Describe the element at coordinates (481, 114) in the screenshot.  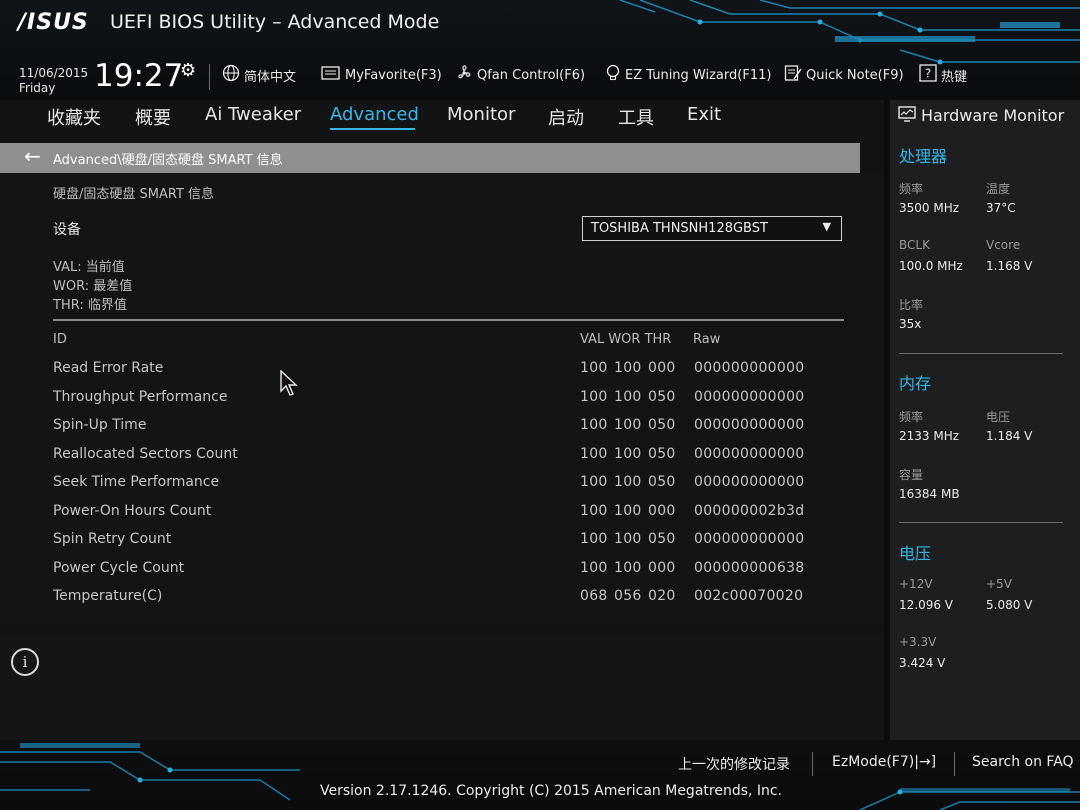
I see `tab-monitor: Monitor` at that location.